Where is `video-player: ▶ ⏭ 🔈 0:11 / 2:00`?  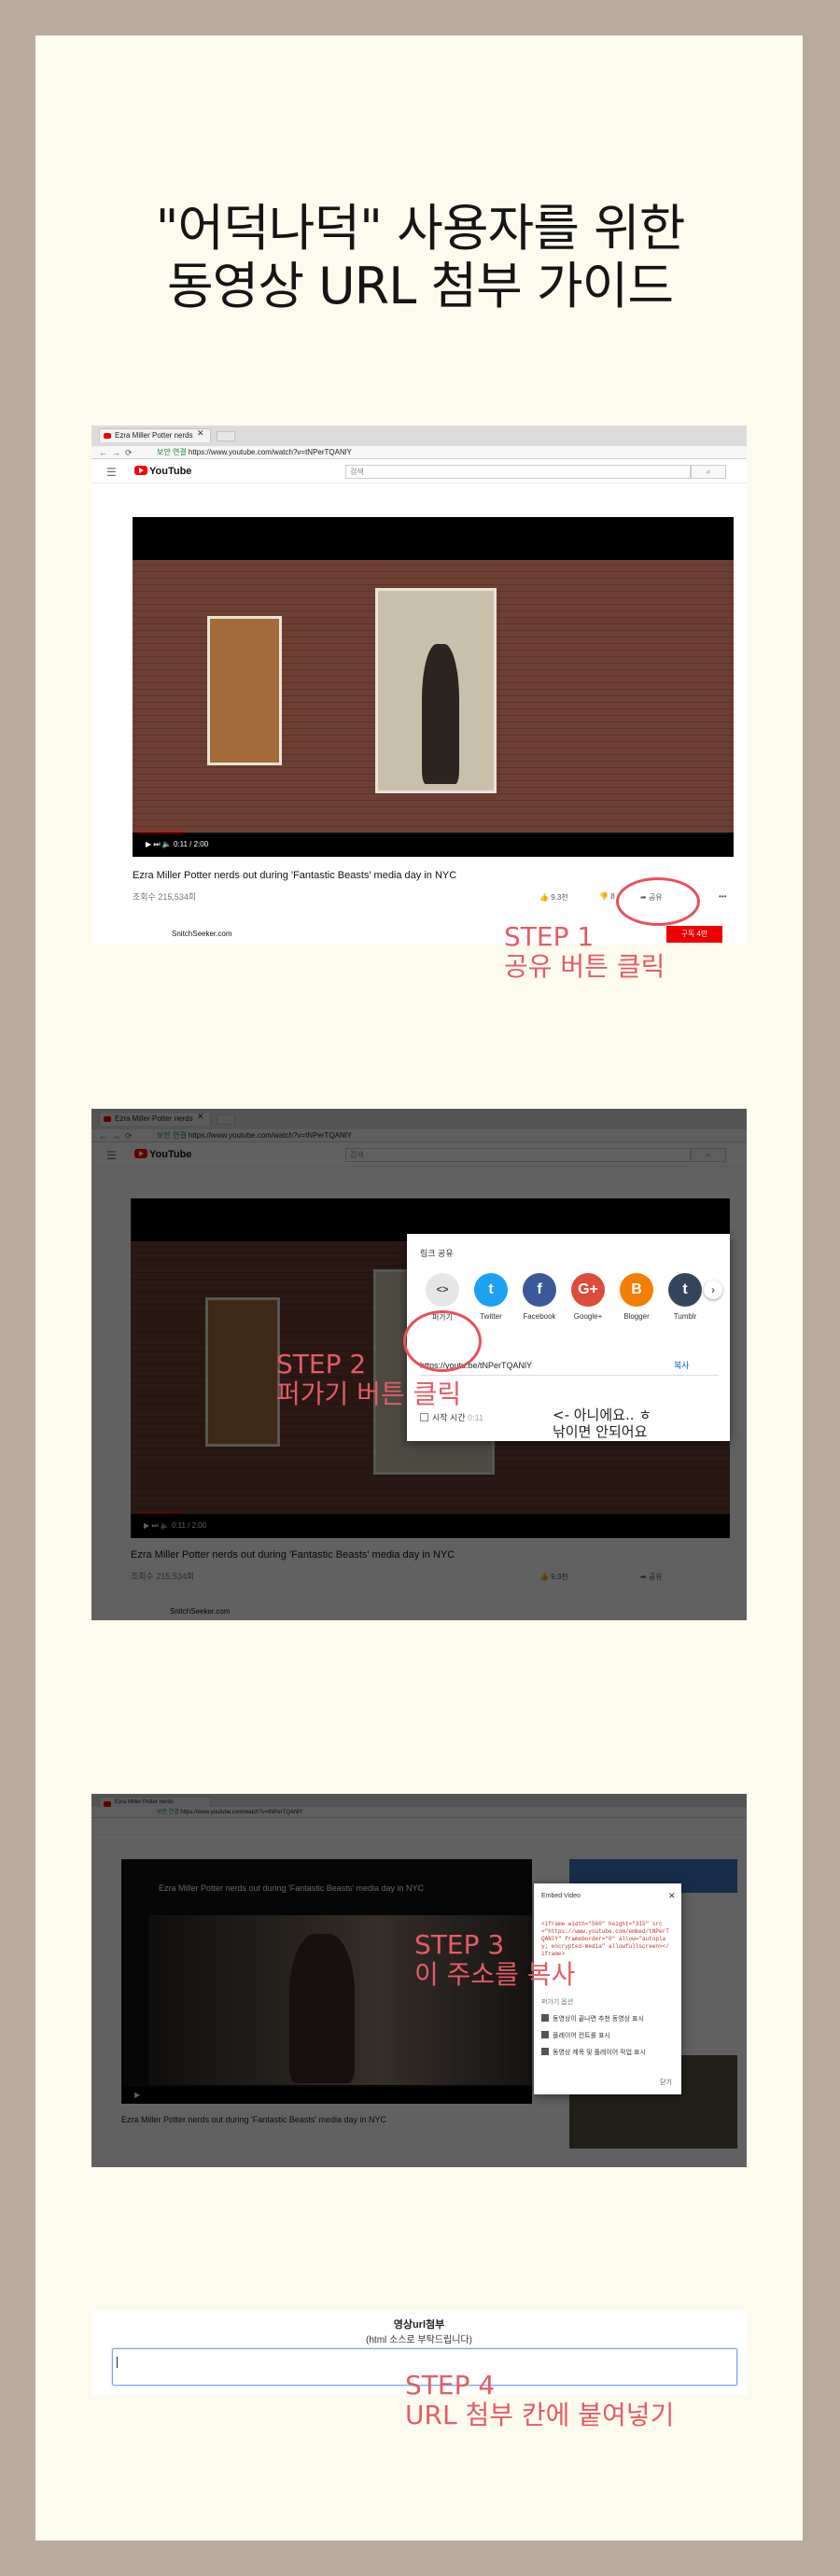 video-player: ▶ ⏭ 🔈 0:11 / 2:00 is located at coordinates (433, 687).